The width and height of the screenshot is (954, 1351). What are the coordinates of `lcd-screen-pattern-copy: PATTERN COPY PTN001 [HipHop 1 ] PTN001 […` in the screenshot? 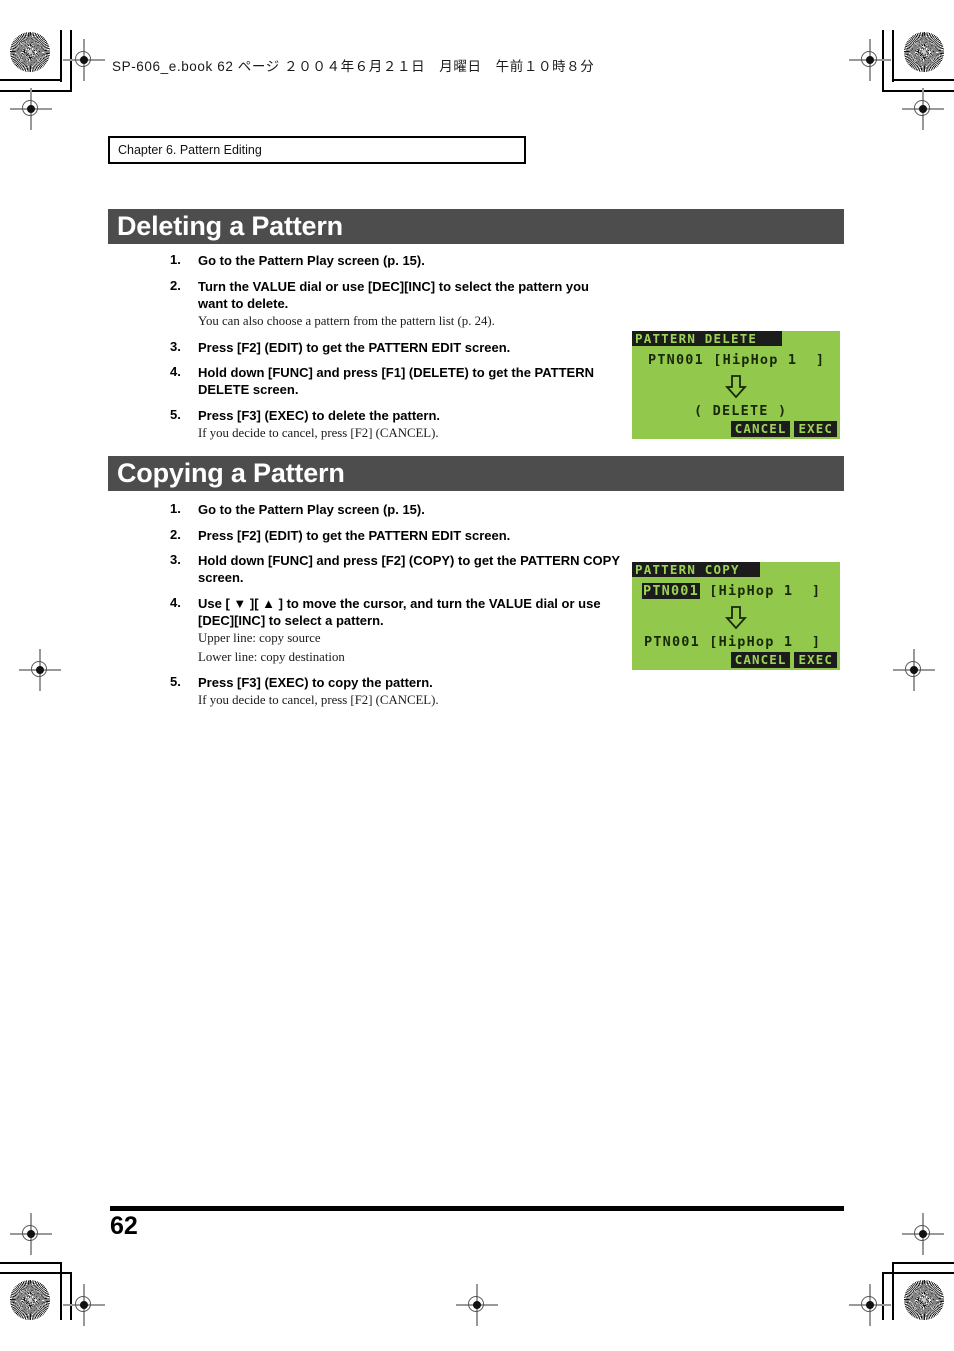 It's located at (736, 616).